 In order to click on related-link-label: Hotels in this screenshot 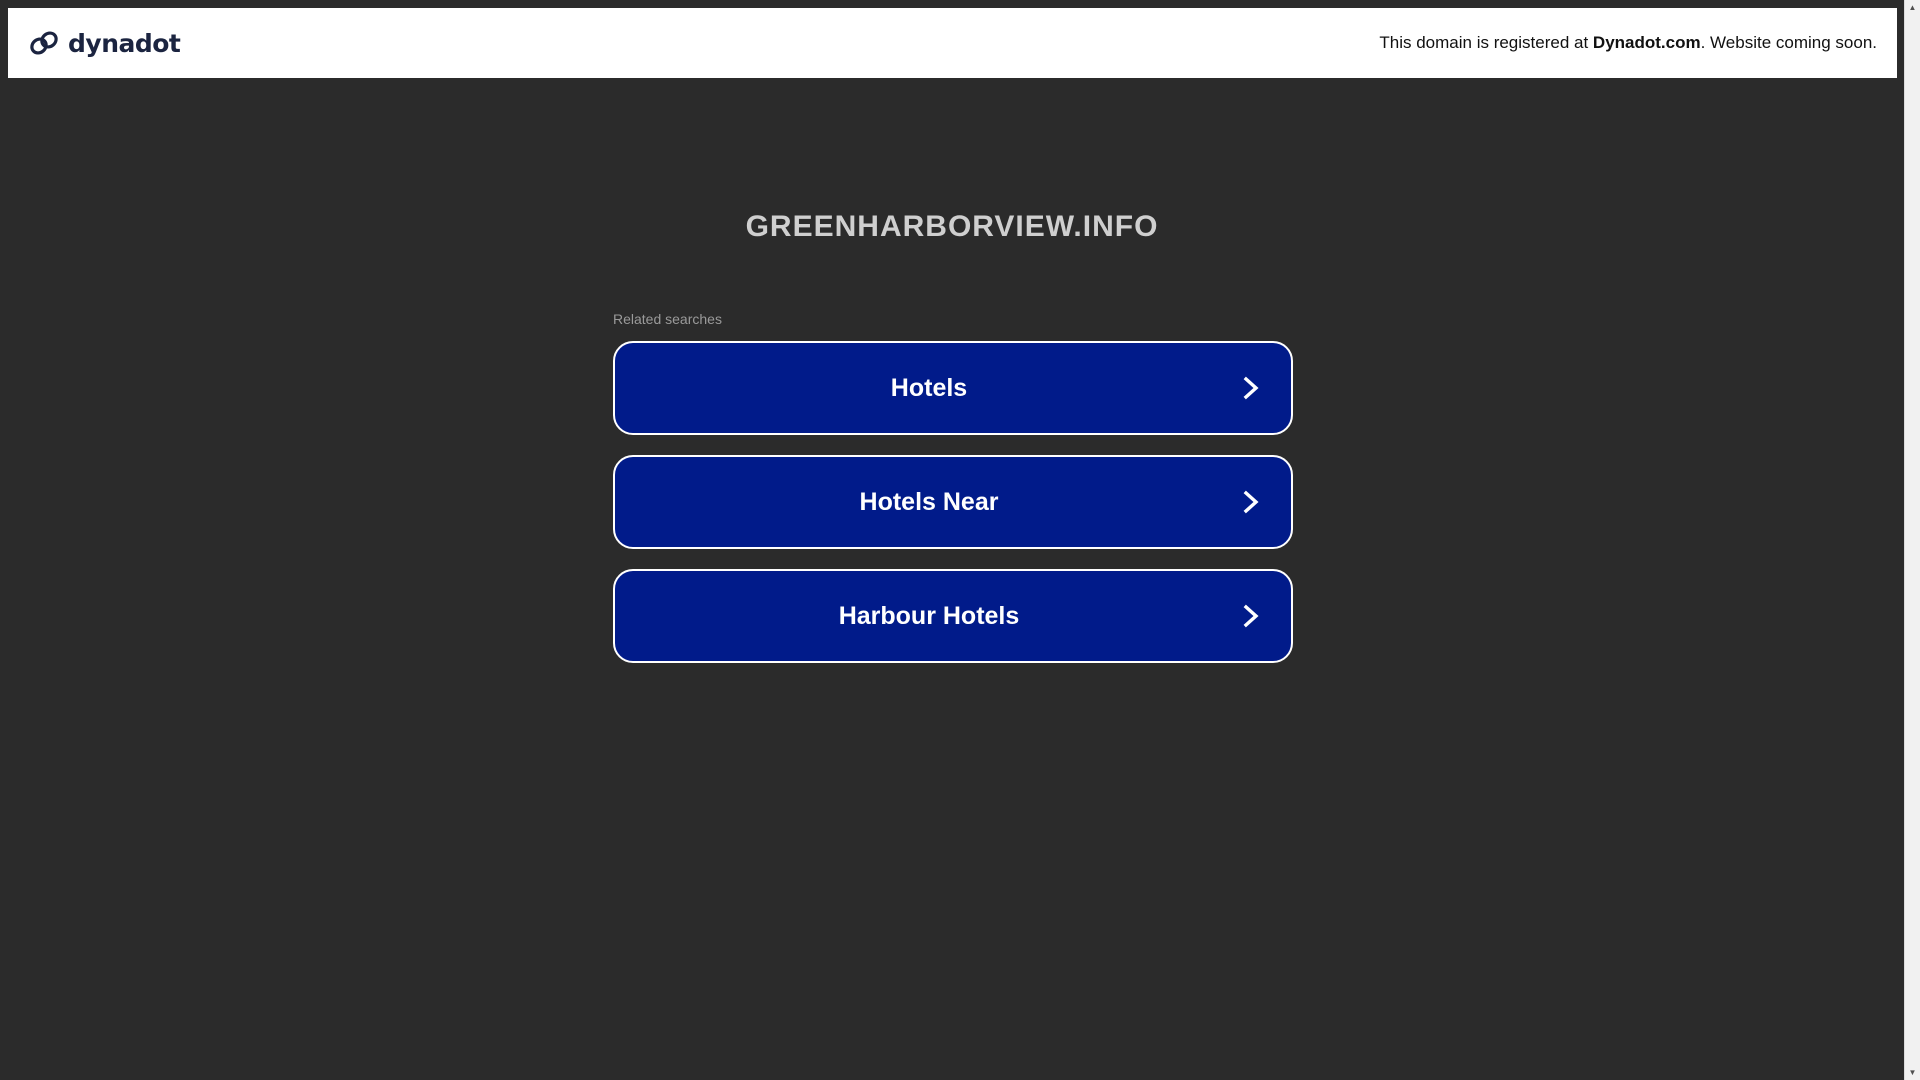, I will do `click(929, 387)`.